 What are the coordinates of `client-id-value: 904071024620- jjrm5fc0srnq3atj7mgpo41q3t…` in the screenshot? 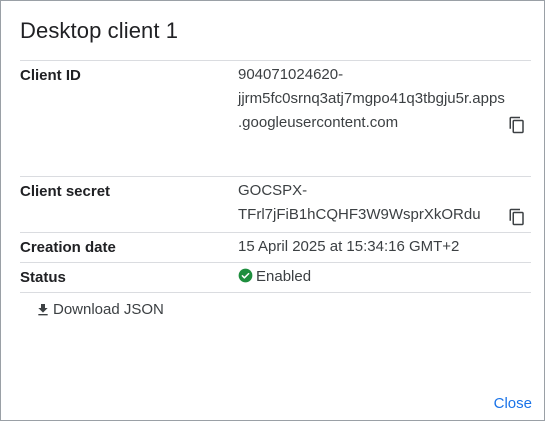 It's located at (371, 99).